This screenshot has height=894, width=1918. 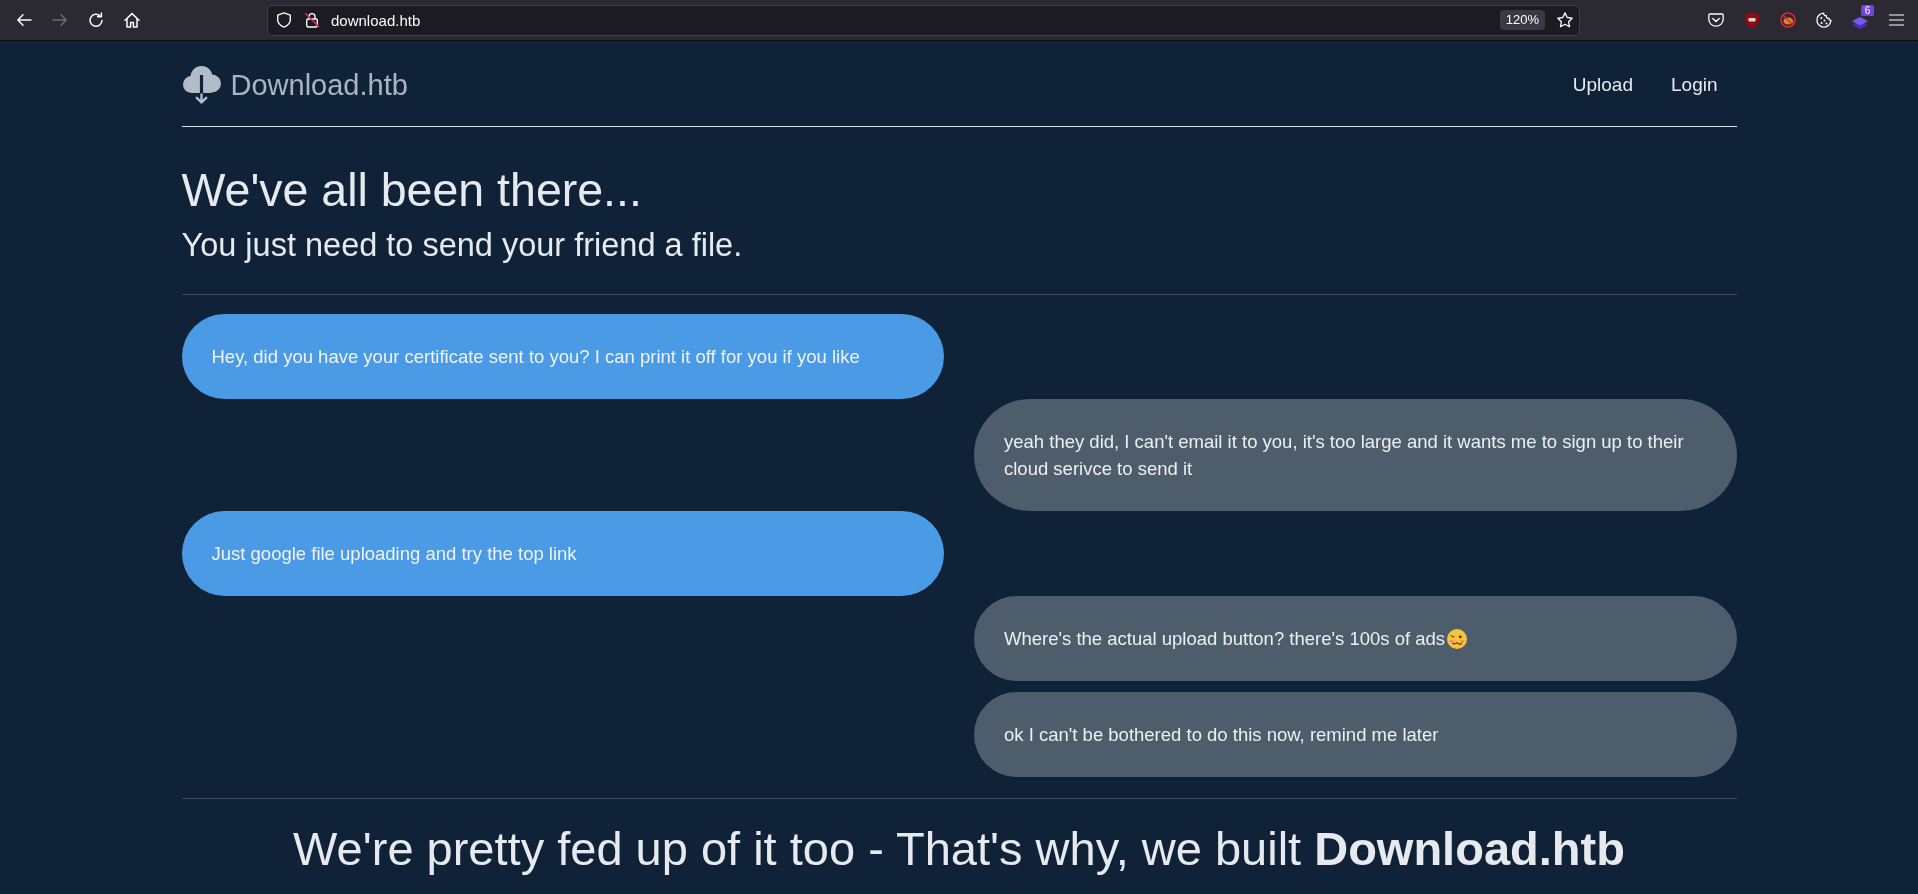 I want to click on pocket-icon, so click(x=1716, y=20).